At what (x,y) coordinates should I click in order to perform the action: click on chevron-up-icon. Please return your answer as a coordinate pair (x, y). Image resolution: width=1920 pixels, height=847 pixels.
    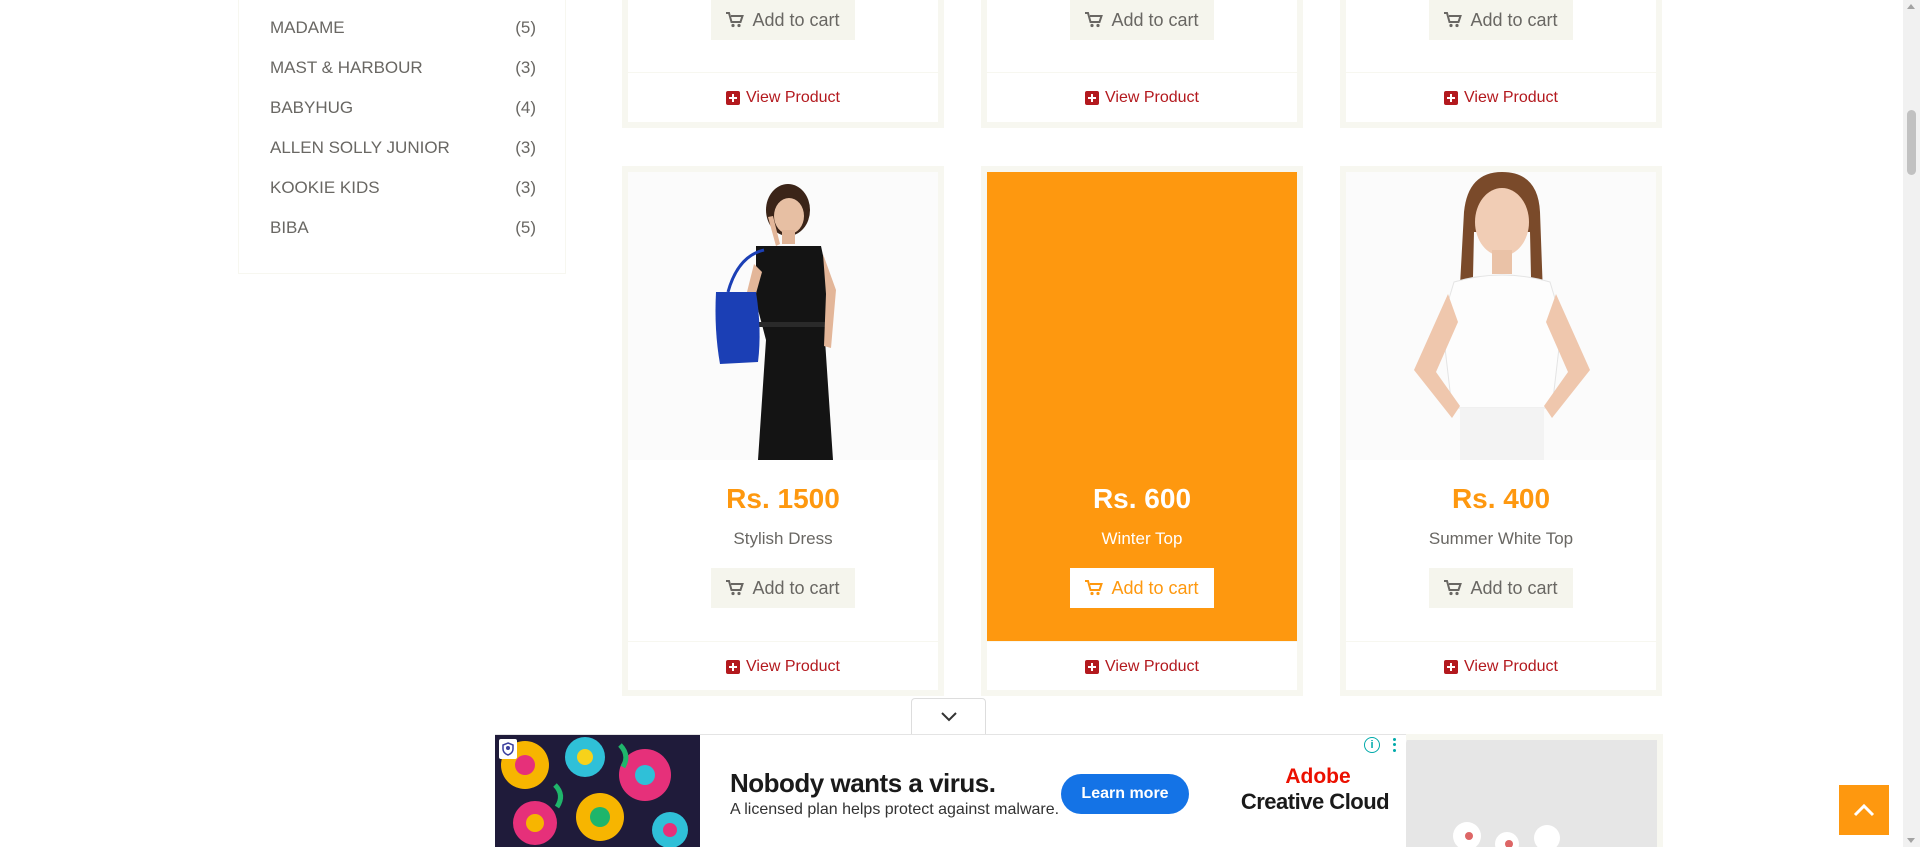
    Looking at the image, I should click on (1864, 810).